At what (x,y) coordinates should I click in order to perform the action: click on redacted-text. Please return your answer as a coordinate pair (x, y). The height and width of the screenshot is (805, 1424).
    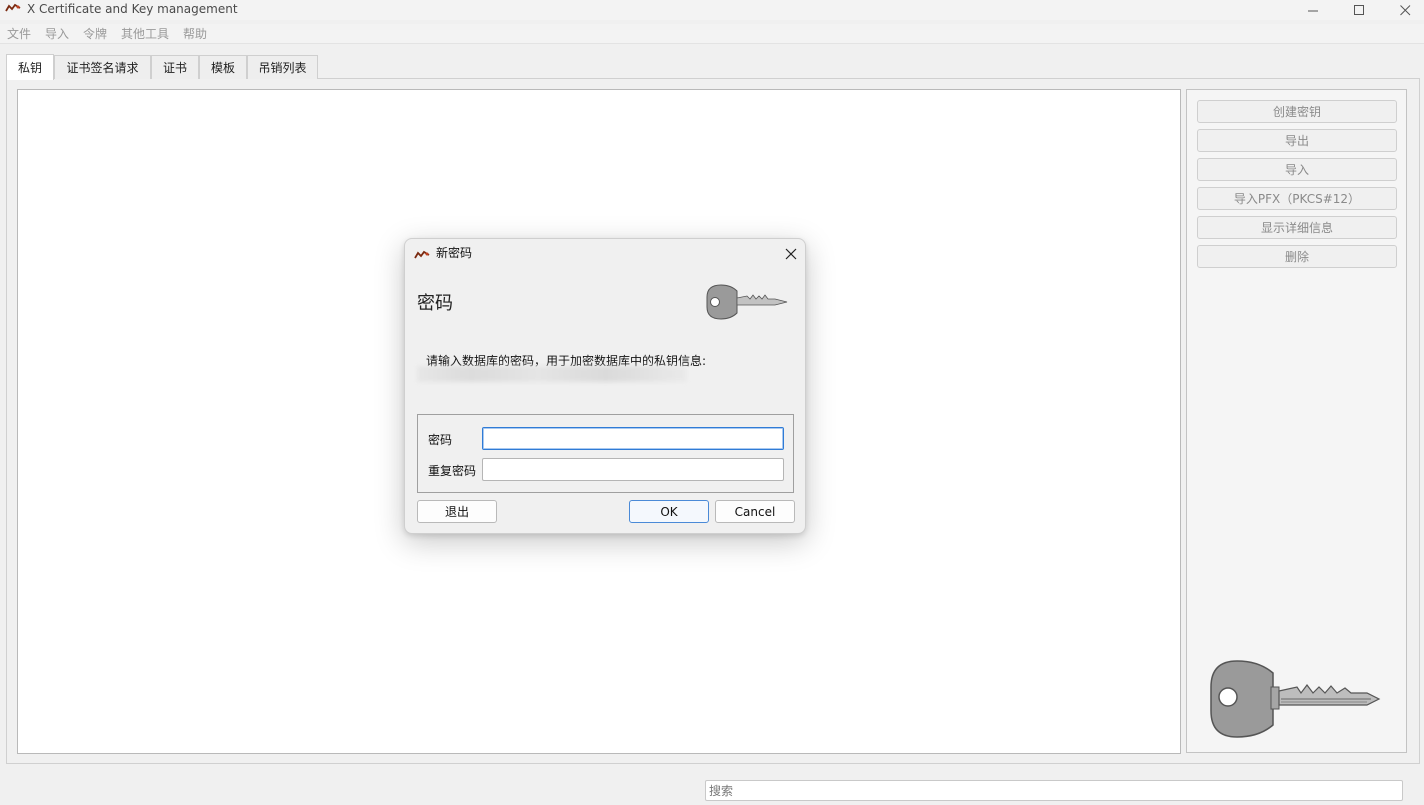
    Looking at the image, I should click on (552, 374).